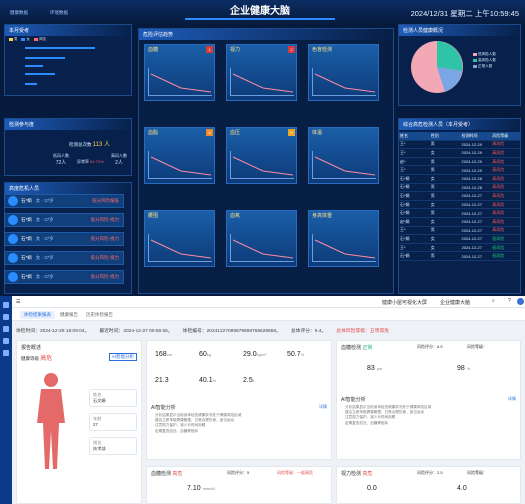  What do you see at coordinates (404, 135) in the screenshot?
I see `column-header: 姓名` at bounding box center [404, 135].